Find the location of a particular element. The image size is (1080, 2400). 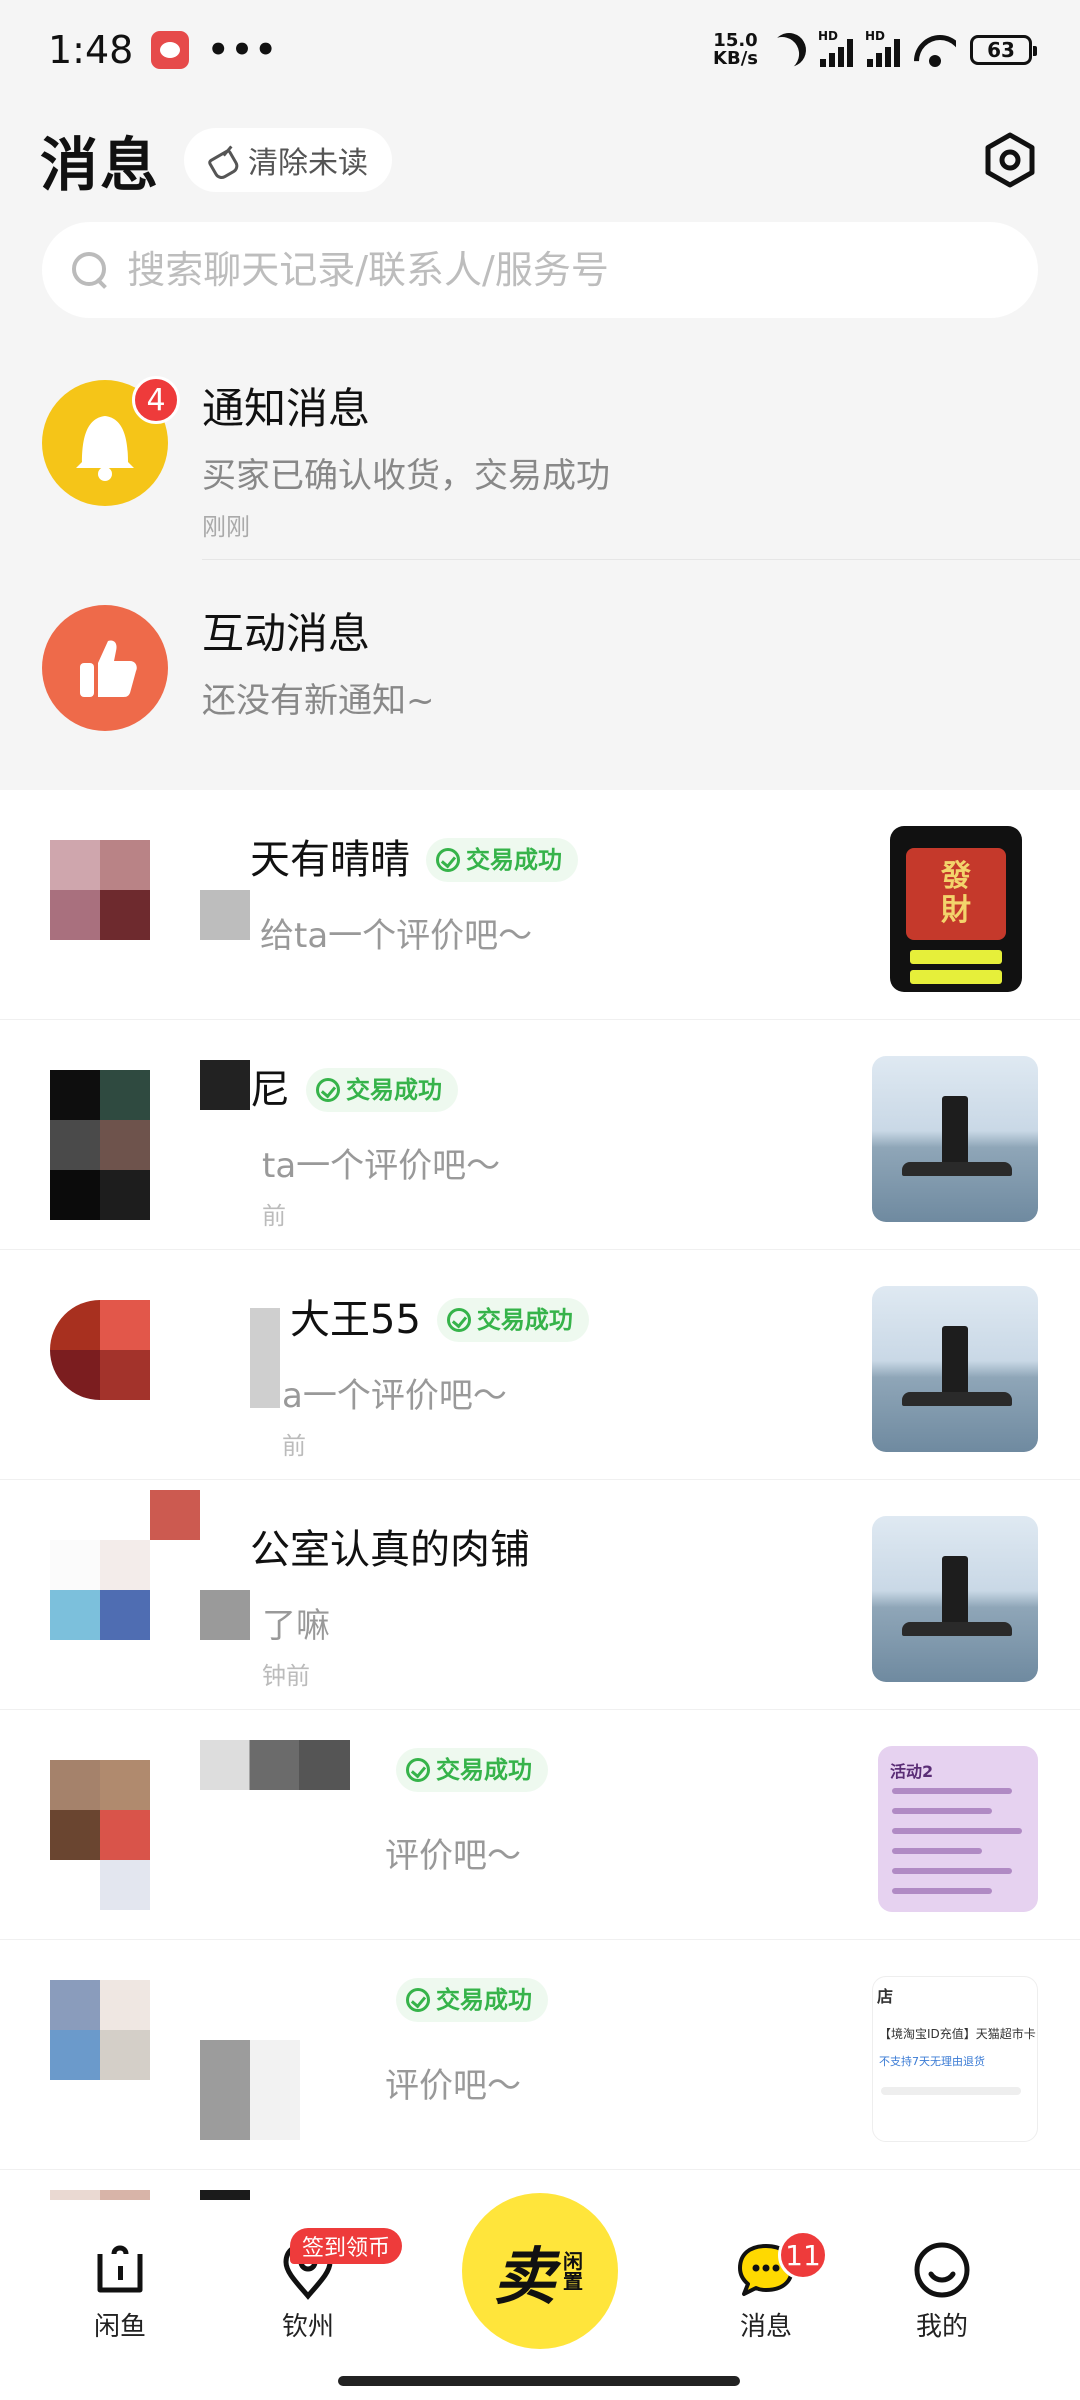

chat-preview: 给ta一个评价吧～ is located at coordinates (396, 936).